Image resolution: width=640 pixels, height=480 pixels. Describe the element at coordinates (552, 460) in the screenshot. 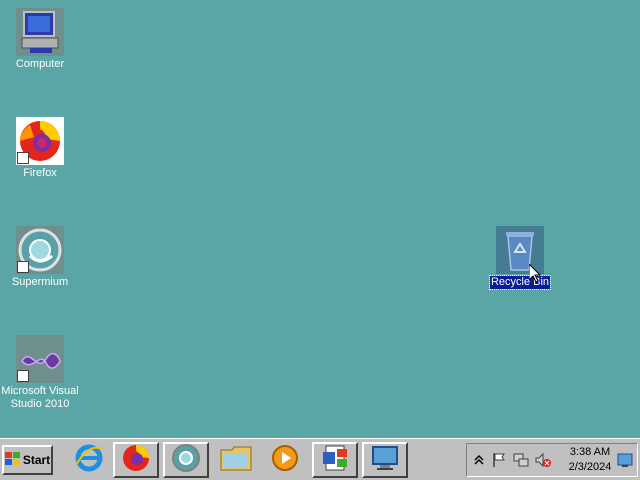

I see `system-tray: 3:38 AM 2/3/2024` at that location.